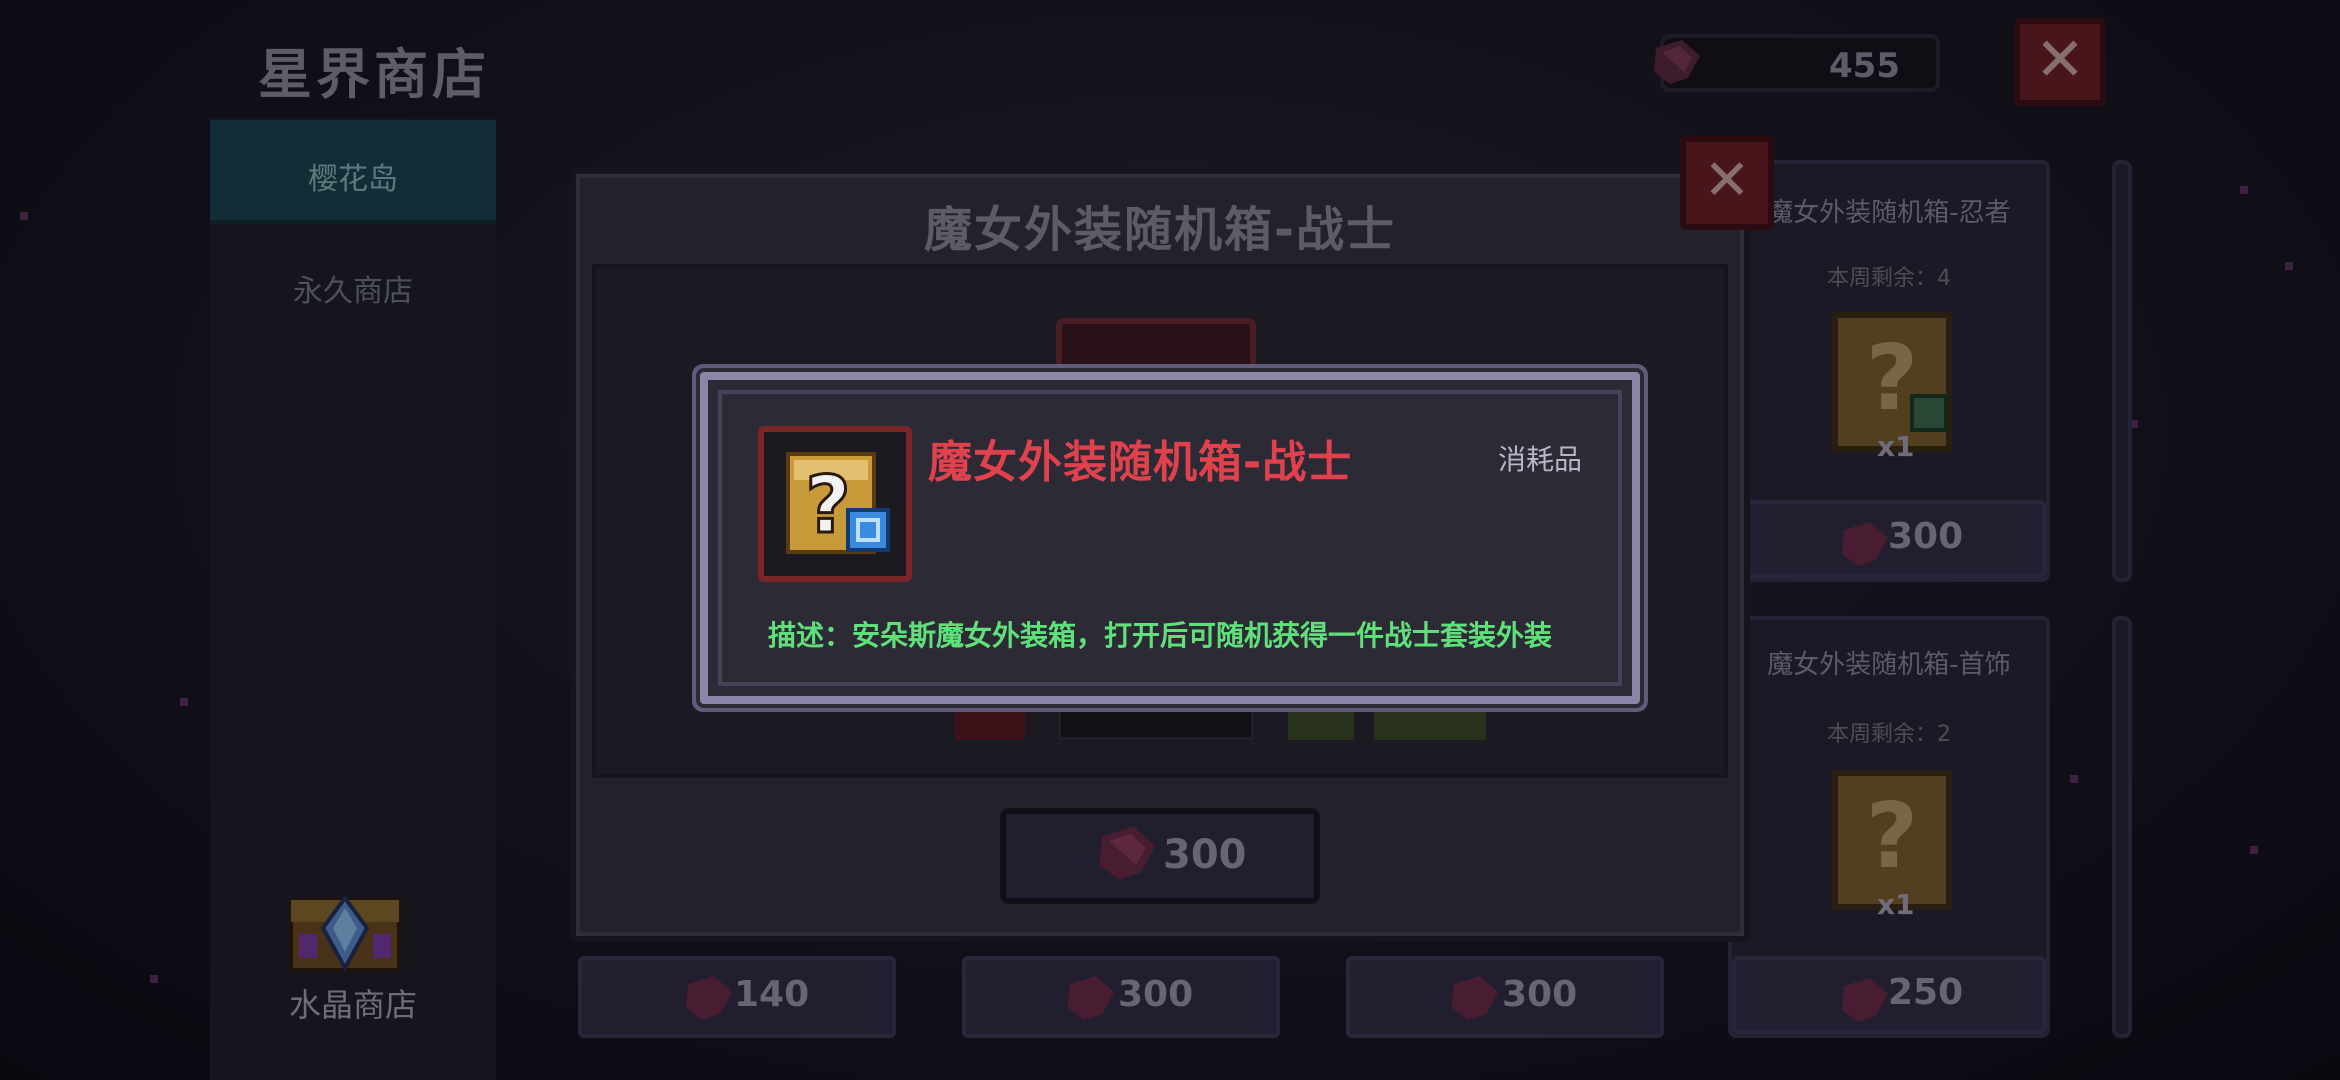 The width and height of the screenshot is (2340, 1080). Describe the element at coordinates (1889, 213) in the screenshot. I see `card-title: 魔女外装随机箱-忍者` at that location.